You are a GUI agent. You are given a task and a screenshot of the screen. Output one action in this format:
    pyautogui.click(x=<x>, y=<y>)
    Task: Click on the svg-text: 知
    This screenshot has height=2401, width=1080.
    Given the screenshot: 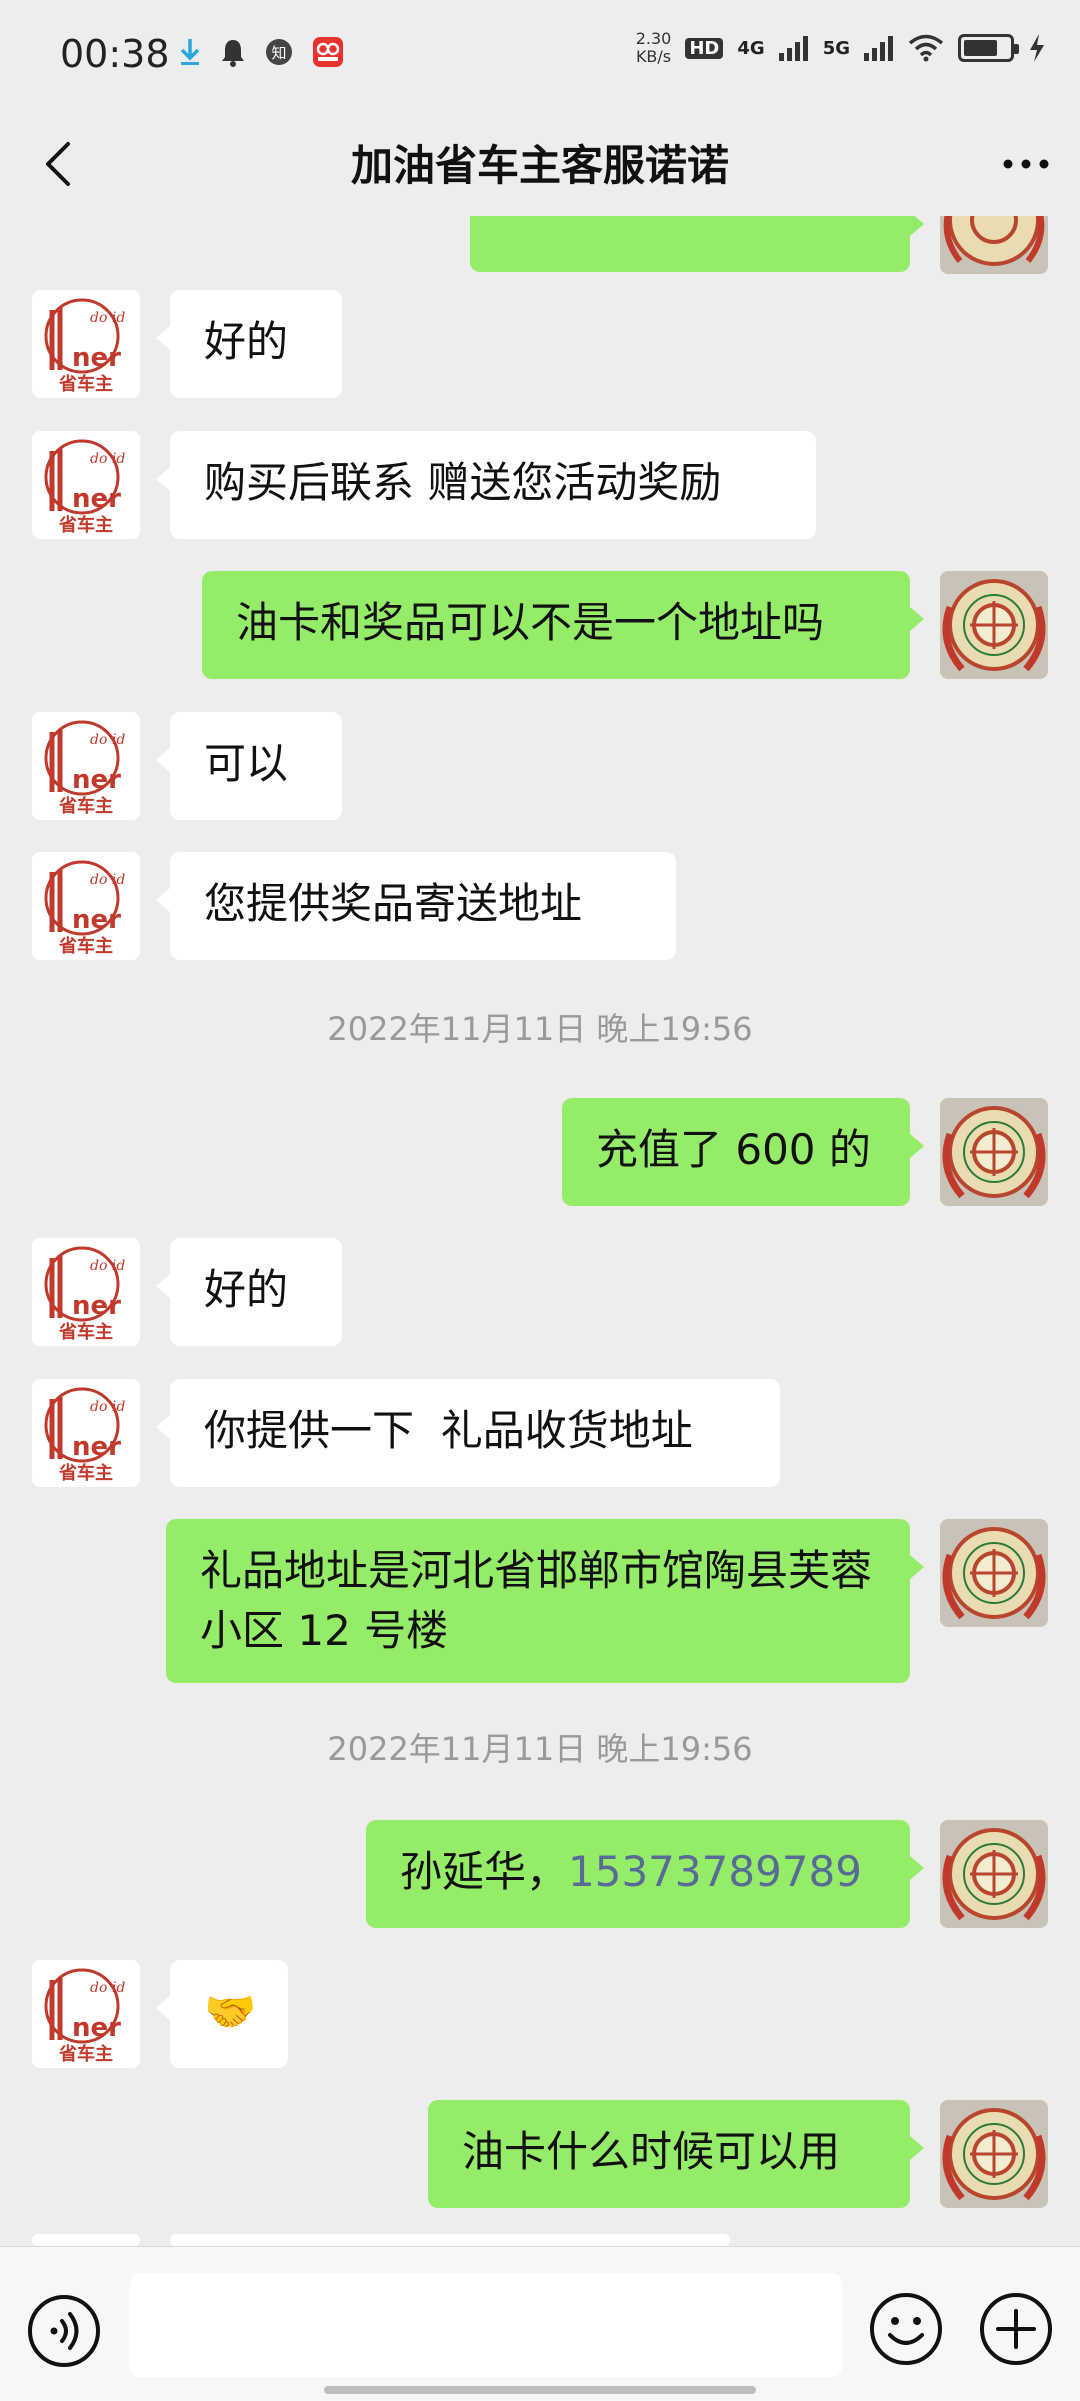 What is the action you would take?
    pyautogui.click(x=278, y=53)
    